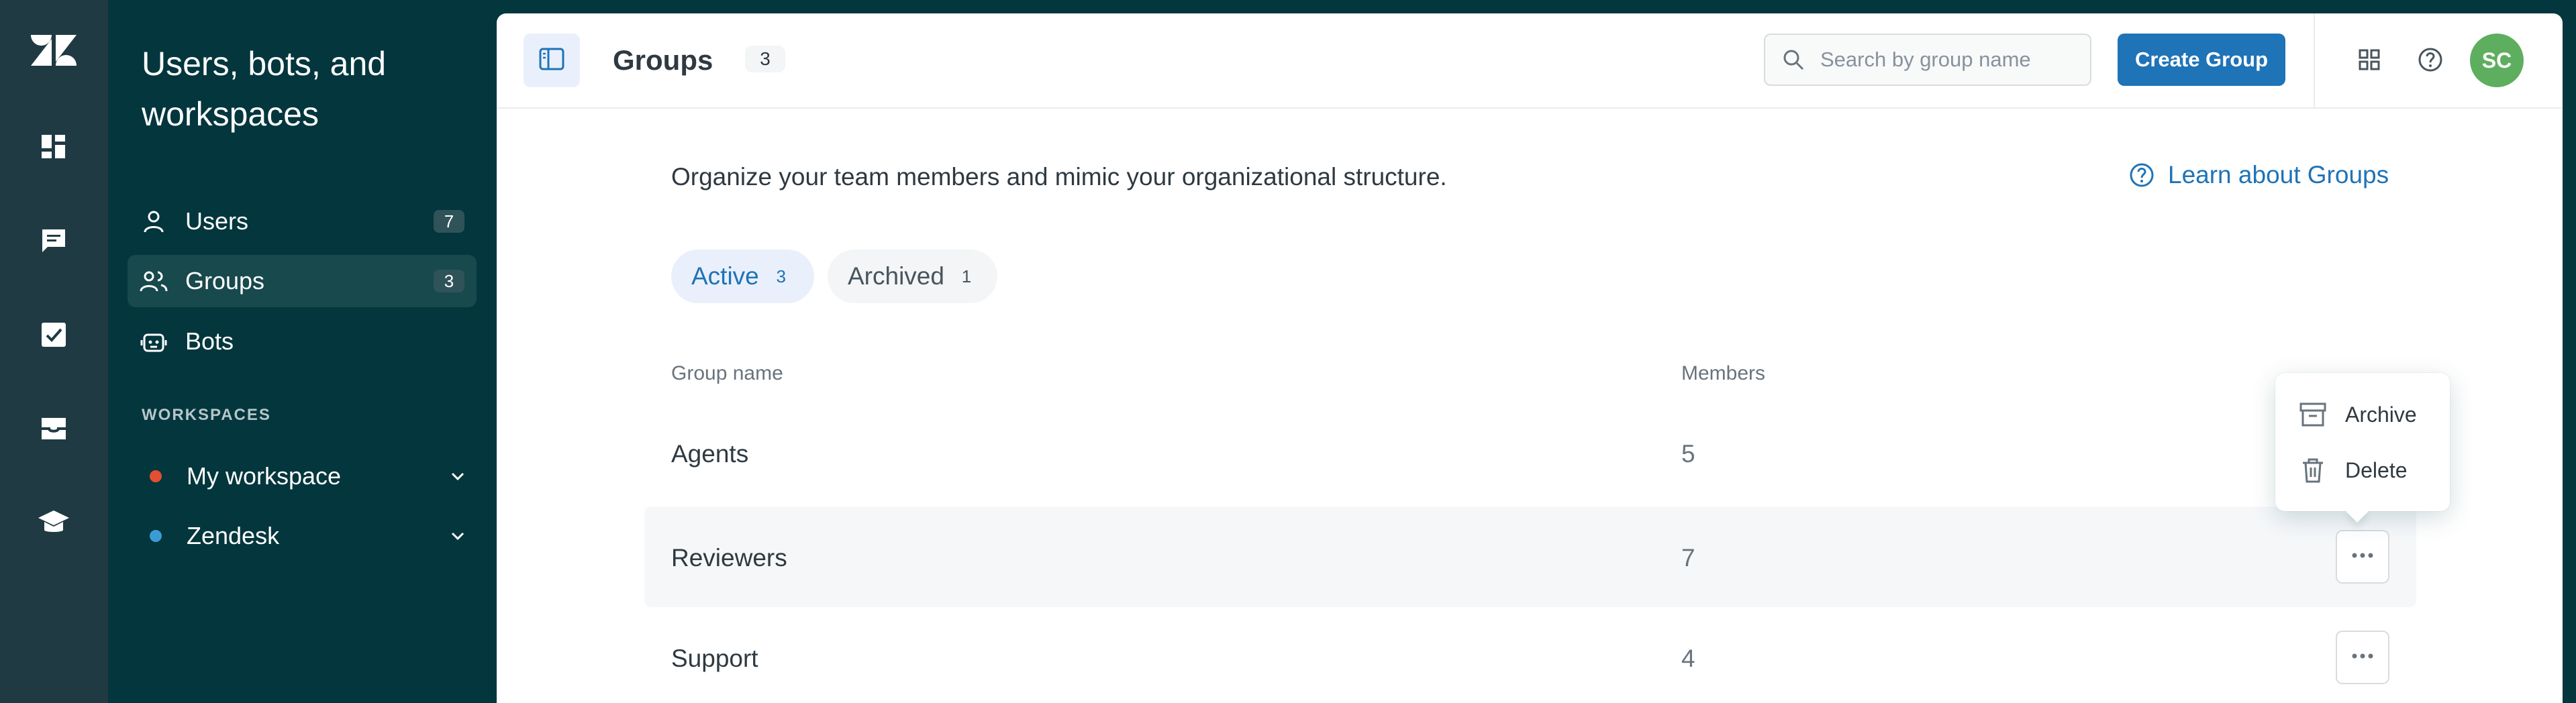 The image size is (2576, 703). Describe the element at coordinates (302, 341) in the screenshot. I see `sidebar-item-bots: Bots` at that location.